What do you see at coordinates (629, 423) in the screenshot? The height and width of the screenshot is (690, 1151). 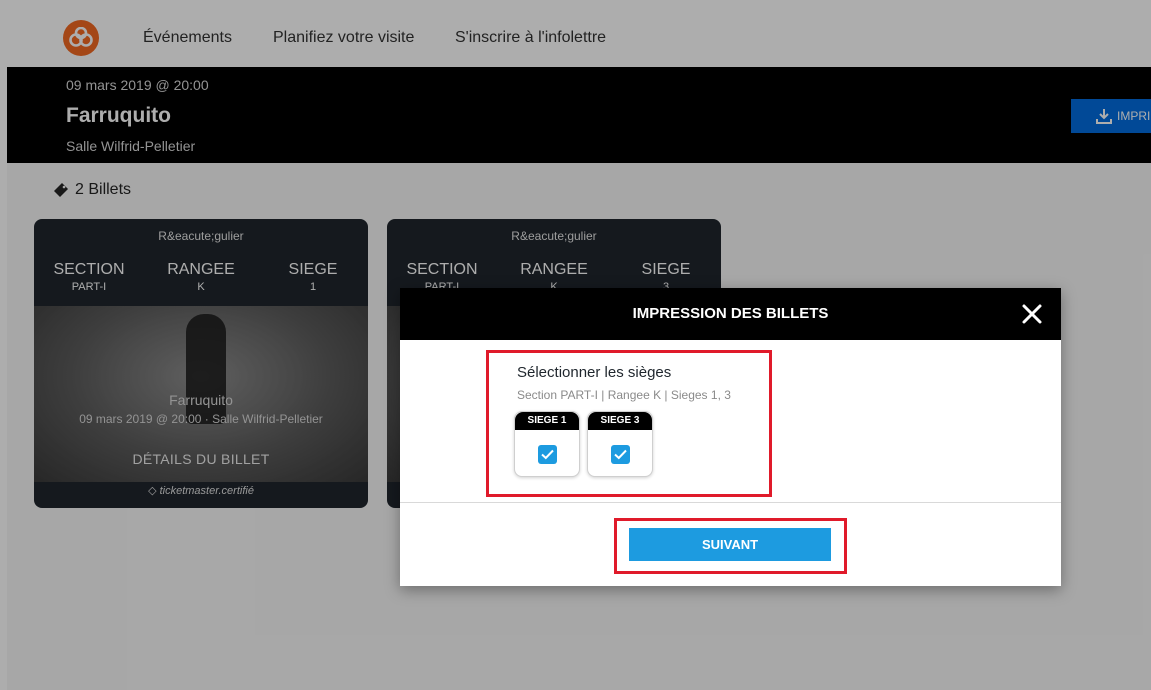 I see `highlight-seat-selection` at bounding box center [629, 423].